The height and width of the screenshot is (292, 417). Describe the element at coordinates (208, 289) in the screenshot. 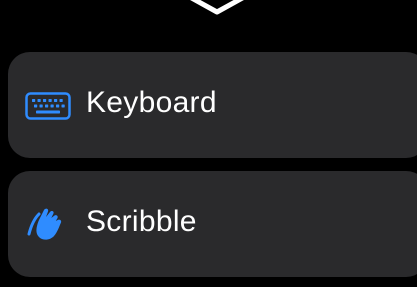

I see `bottom-edge` at that location.